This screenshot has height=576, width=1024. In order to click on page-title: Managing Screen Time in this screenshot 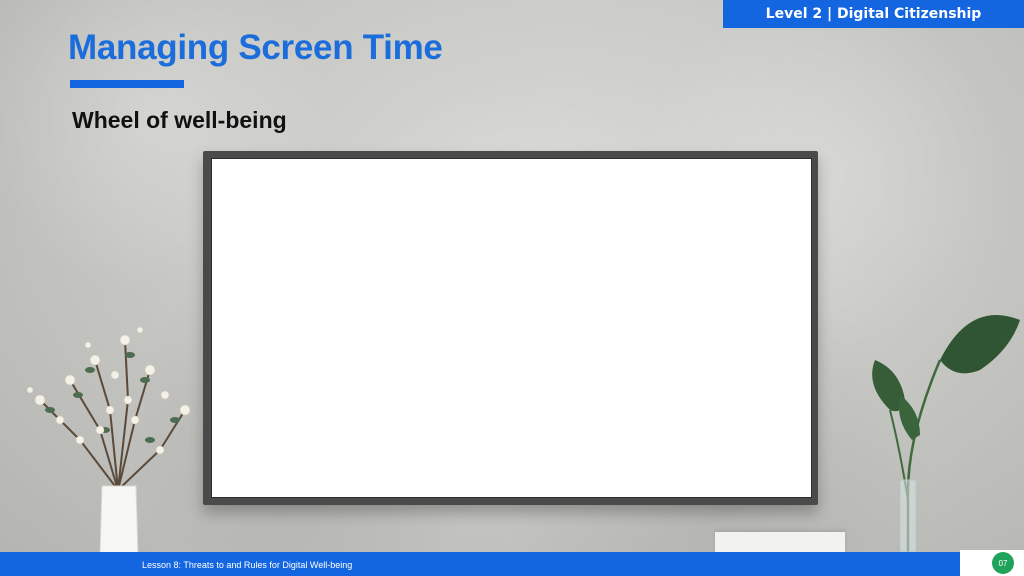, I will do `click(255, 47)`.